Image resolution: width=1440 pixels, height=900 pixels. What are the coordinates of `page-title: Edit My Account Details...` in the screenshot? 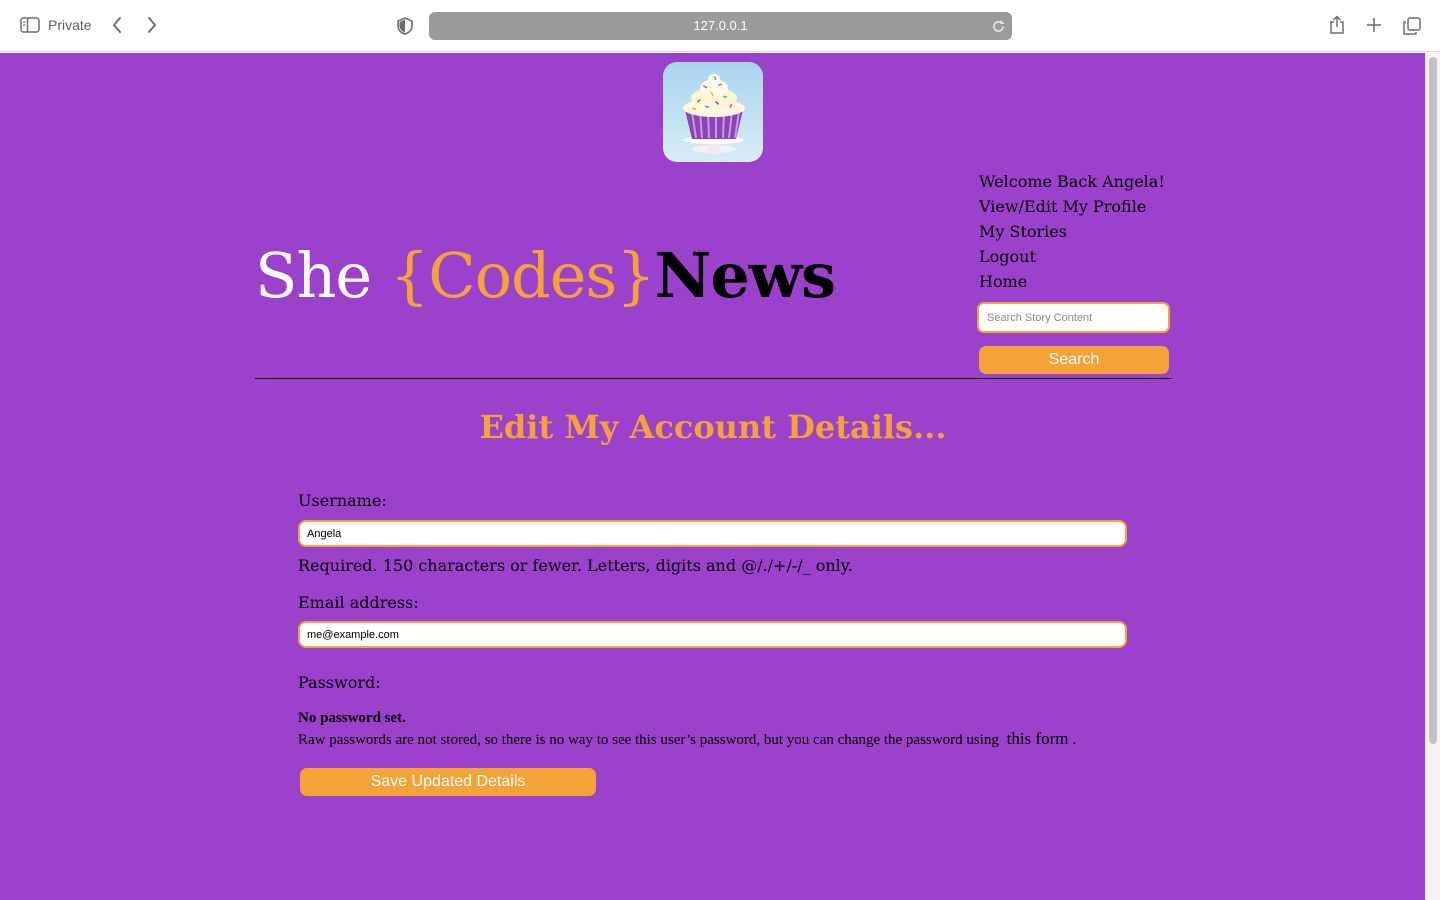 It's located at (713, 427).